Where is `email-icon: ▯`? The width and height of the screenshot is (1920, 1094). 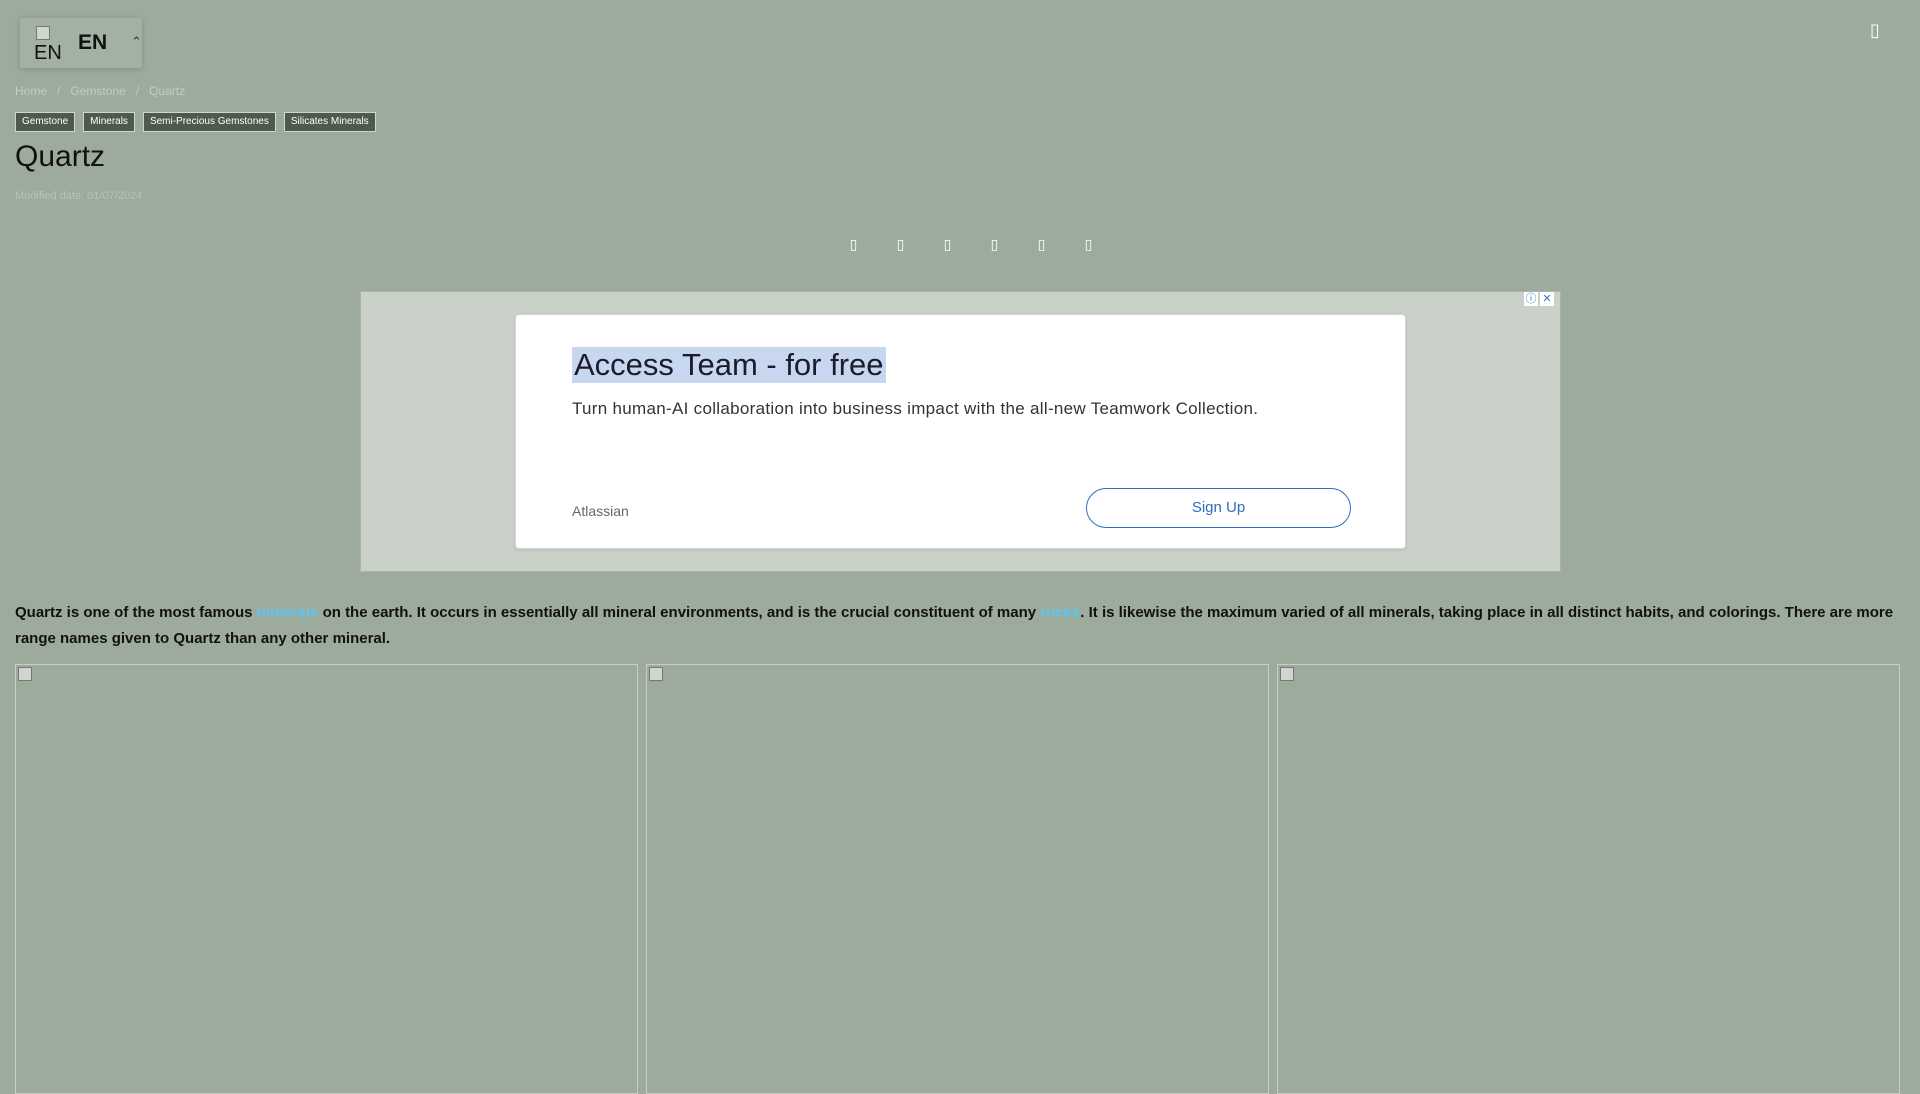
email-icon: ▯ is located at coordinates (1088, 244).